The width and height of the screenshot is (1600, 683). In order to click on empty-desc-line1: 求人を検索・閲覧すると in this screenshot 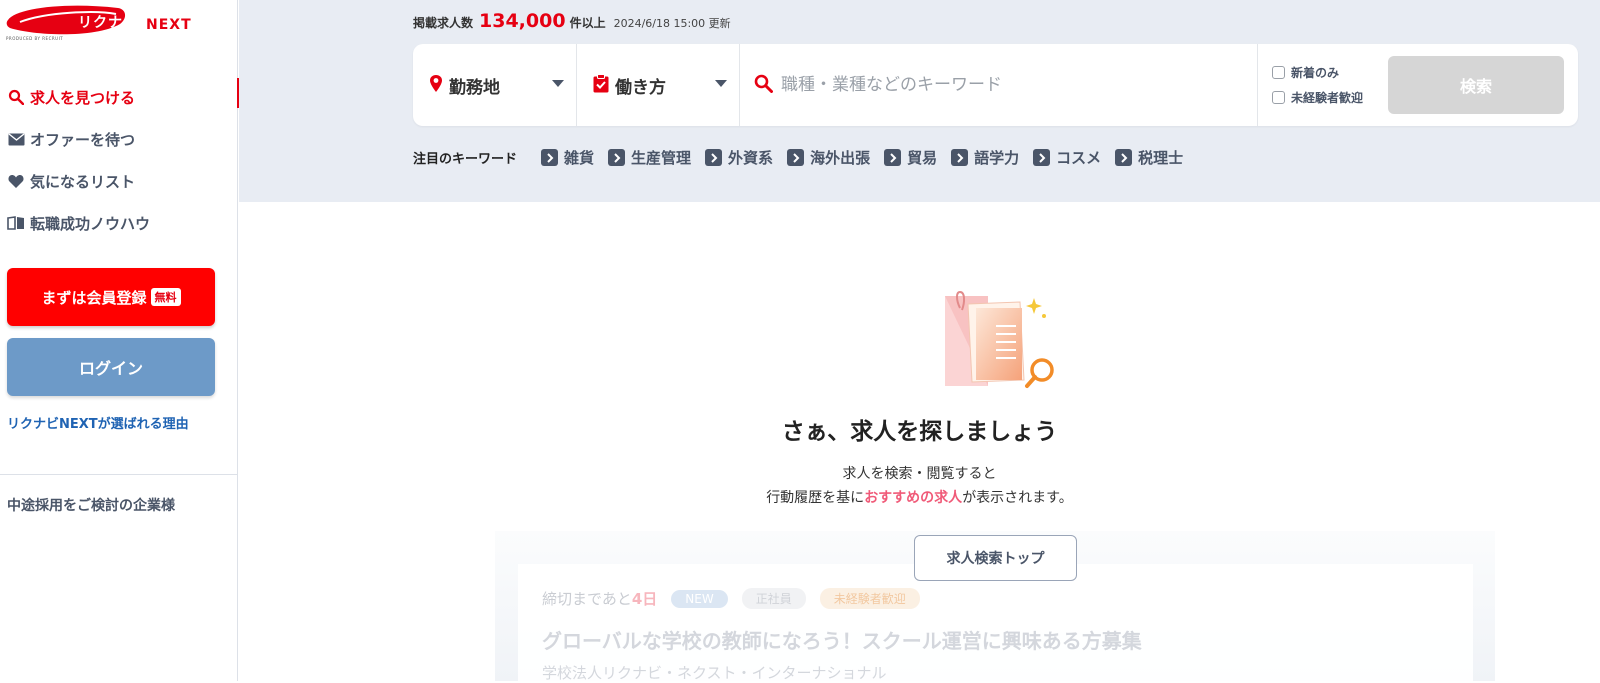, I will do `click(919, 474)`.